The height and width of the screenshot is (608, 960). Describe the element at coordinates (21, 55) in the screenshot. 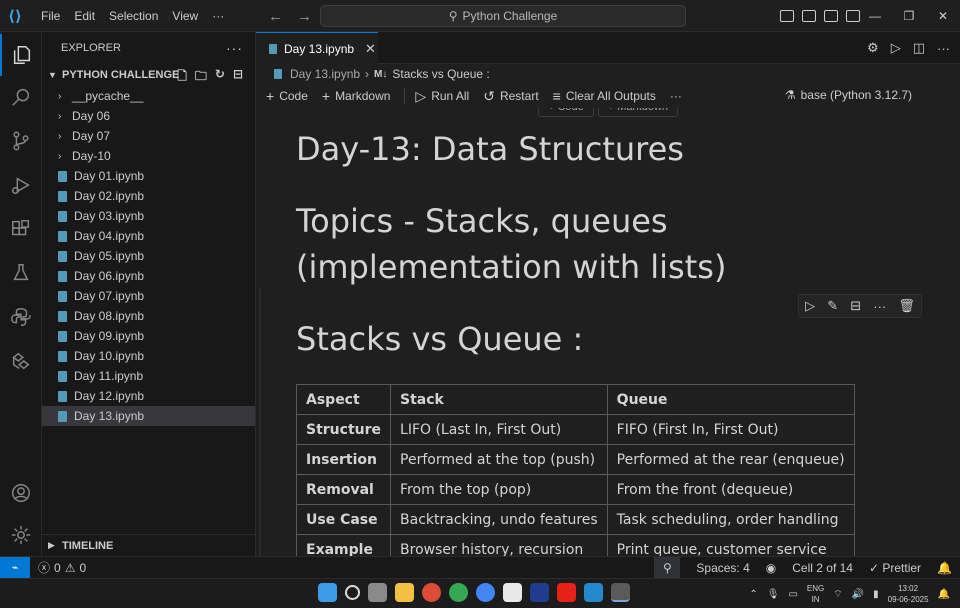

I see `explorer-icon` at that location.